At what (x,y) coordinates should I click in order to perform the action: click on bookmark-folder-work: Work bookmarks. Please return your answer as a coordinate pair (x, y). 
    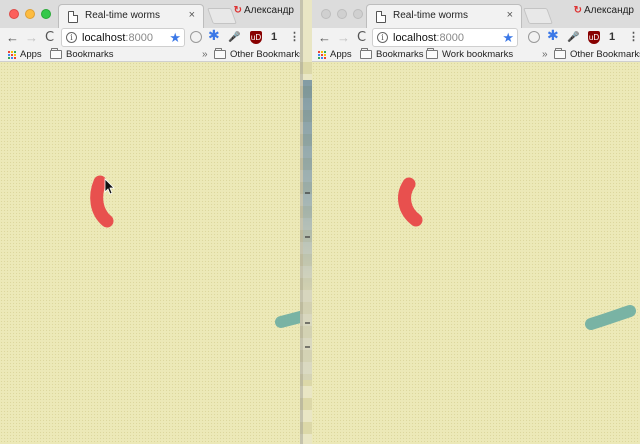
    Looking at the image, I should click on (470, 54).